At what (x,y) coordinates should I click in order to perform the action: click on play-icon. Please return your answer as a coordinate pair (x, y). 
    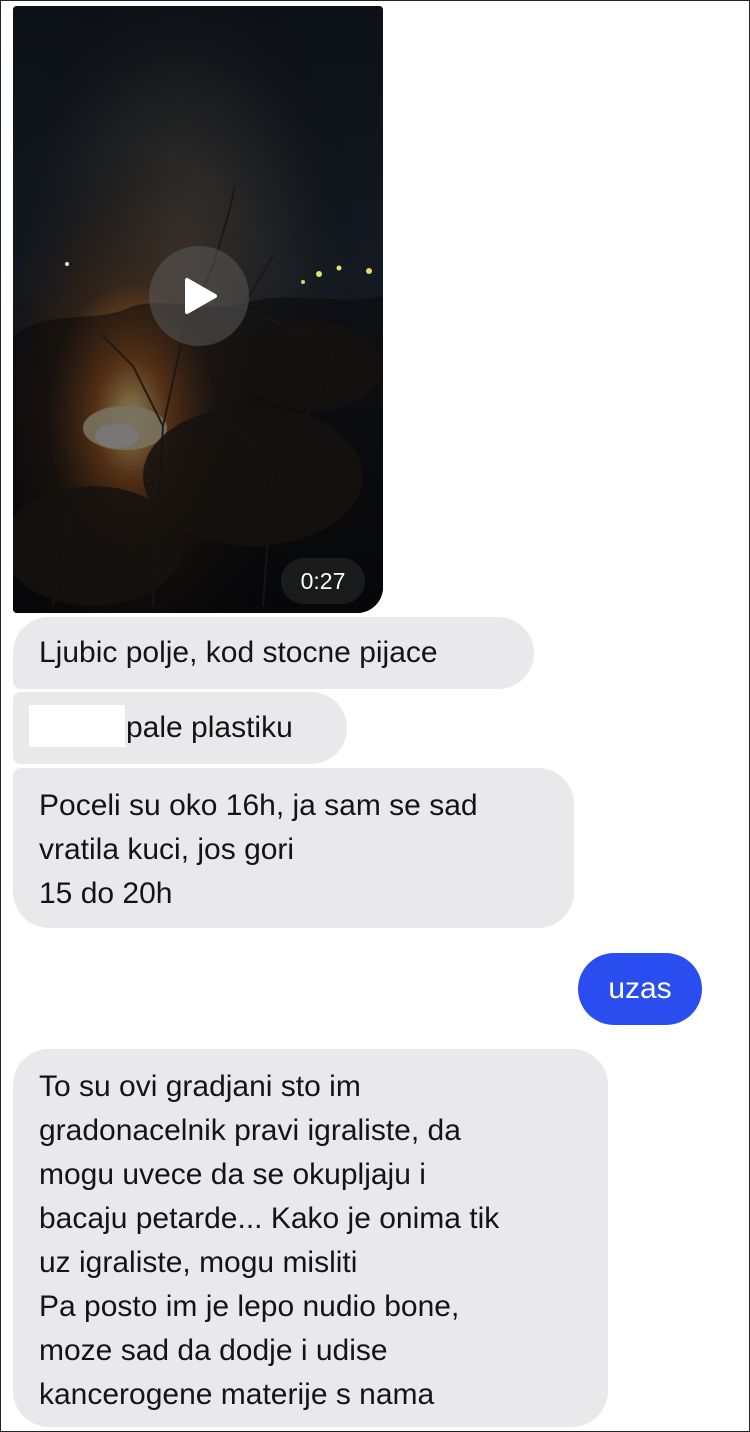
    Looking at the image, I should click on (201, 296).